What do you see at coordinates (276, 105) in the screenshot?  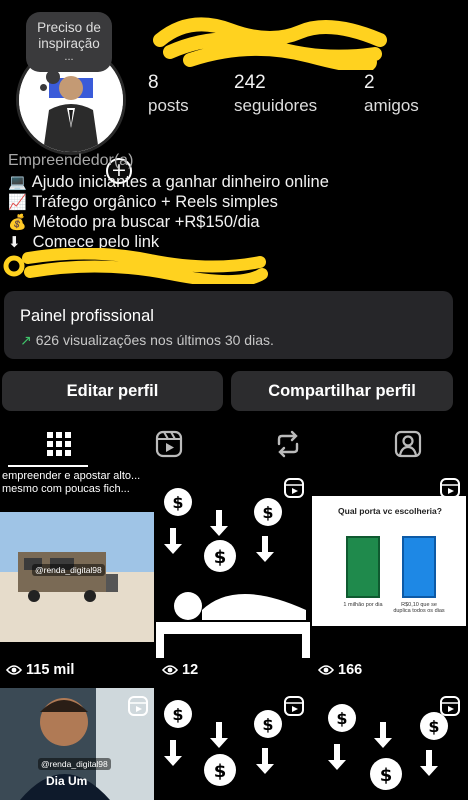 I see `stat-followers-label: seguidores` at bounding box center [276, 105].